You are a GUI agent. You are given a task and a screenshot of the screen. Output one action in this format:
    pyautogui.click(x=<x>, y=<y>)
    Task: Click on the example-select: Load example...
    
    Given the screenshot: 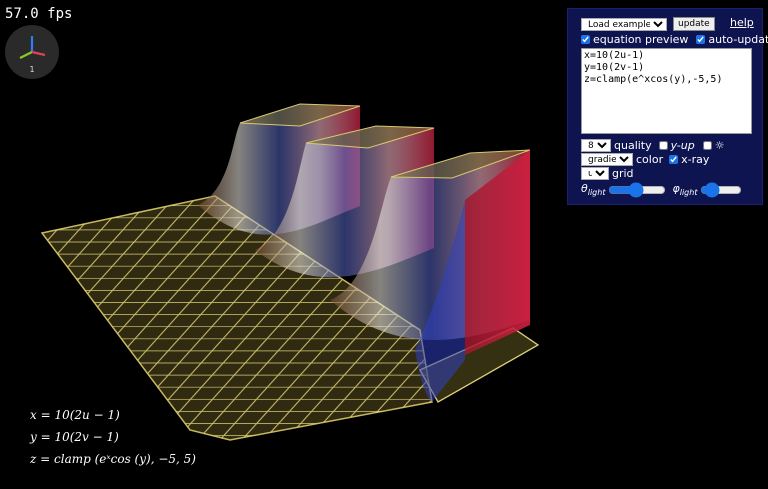 What is the action you would take?
    pyautogui.click(x=624, y=24)
    